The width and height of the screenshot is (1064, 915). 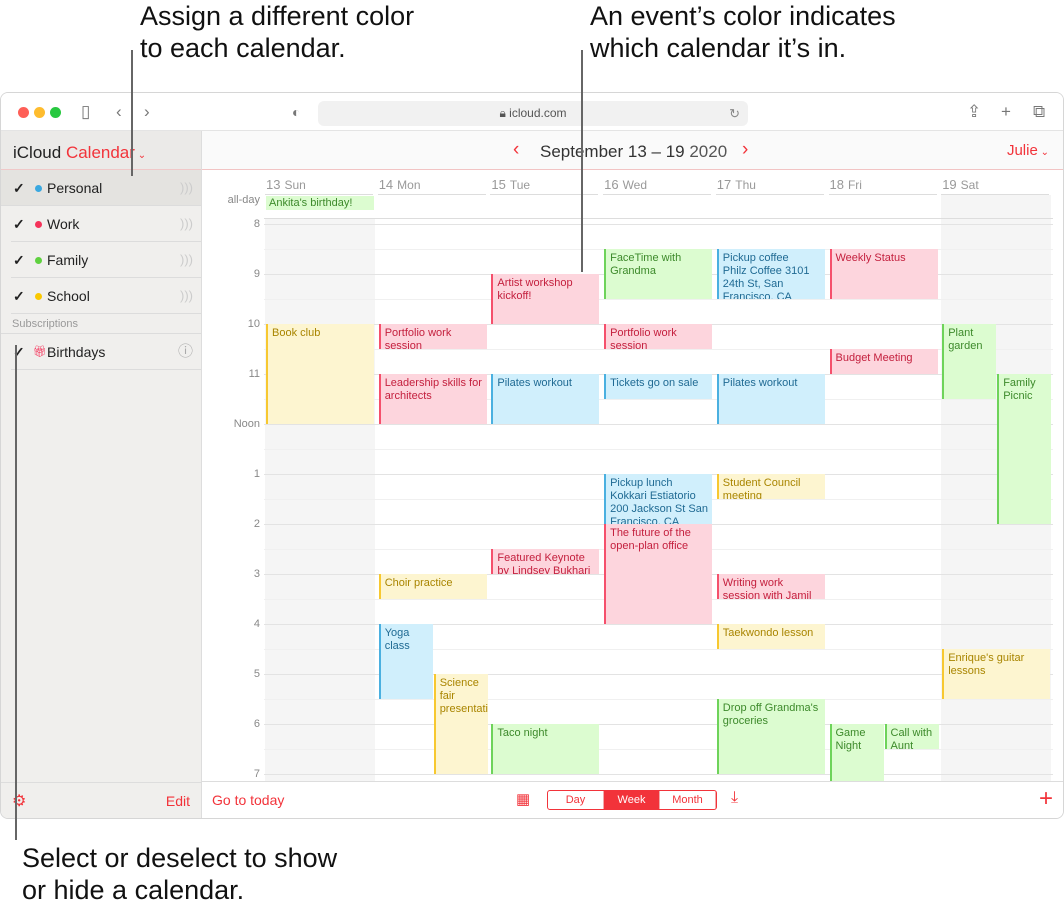 I want to click on reload-icon: ↻, so click(x=734, y=113).